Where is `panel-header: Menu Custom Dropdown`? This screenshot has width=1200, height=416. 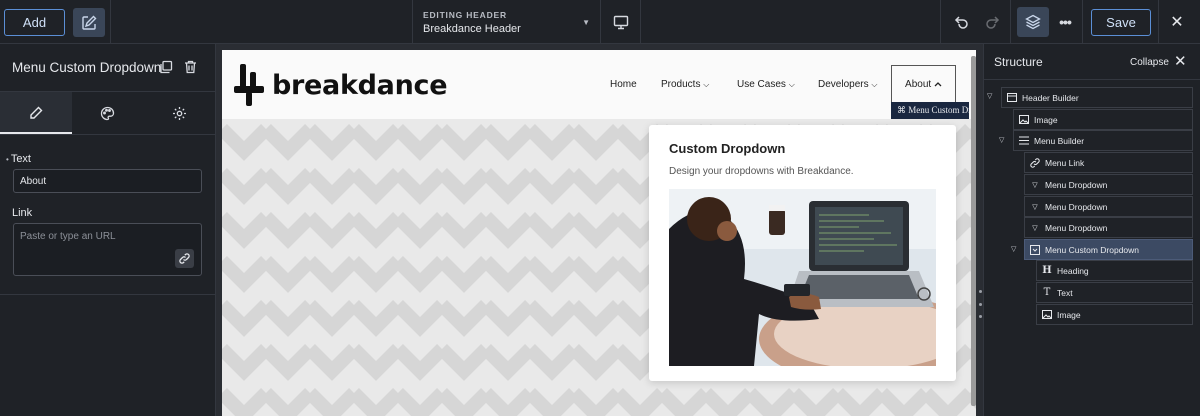
panel-header: Menu Custom Dropdown is located at coordinates (107, 68).